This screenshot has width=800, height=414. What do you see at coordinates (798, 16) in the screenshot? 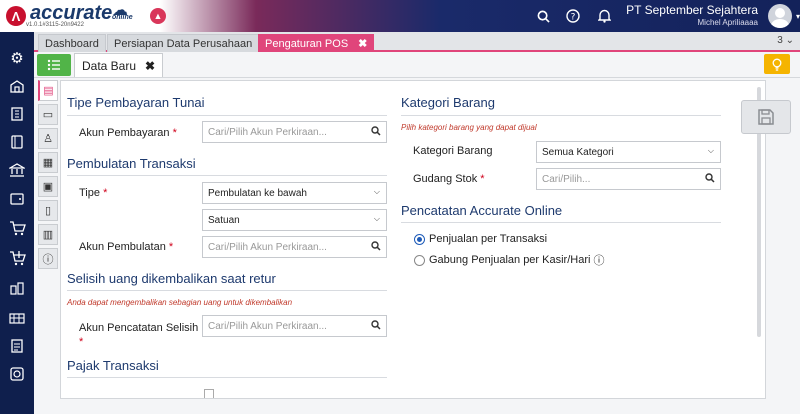
I see `chevron-down-icon: ▾` at bounding box center [798, 16].